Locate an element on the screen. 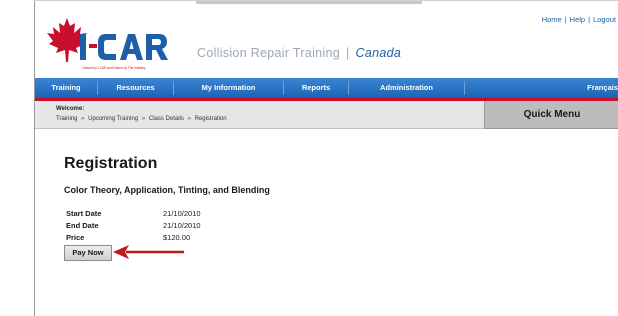 Image resolution: width=618 pixels, height=316 pixels. icar-wordmark is located at coordinates (124, 47).